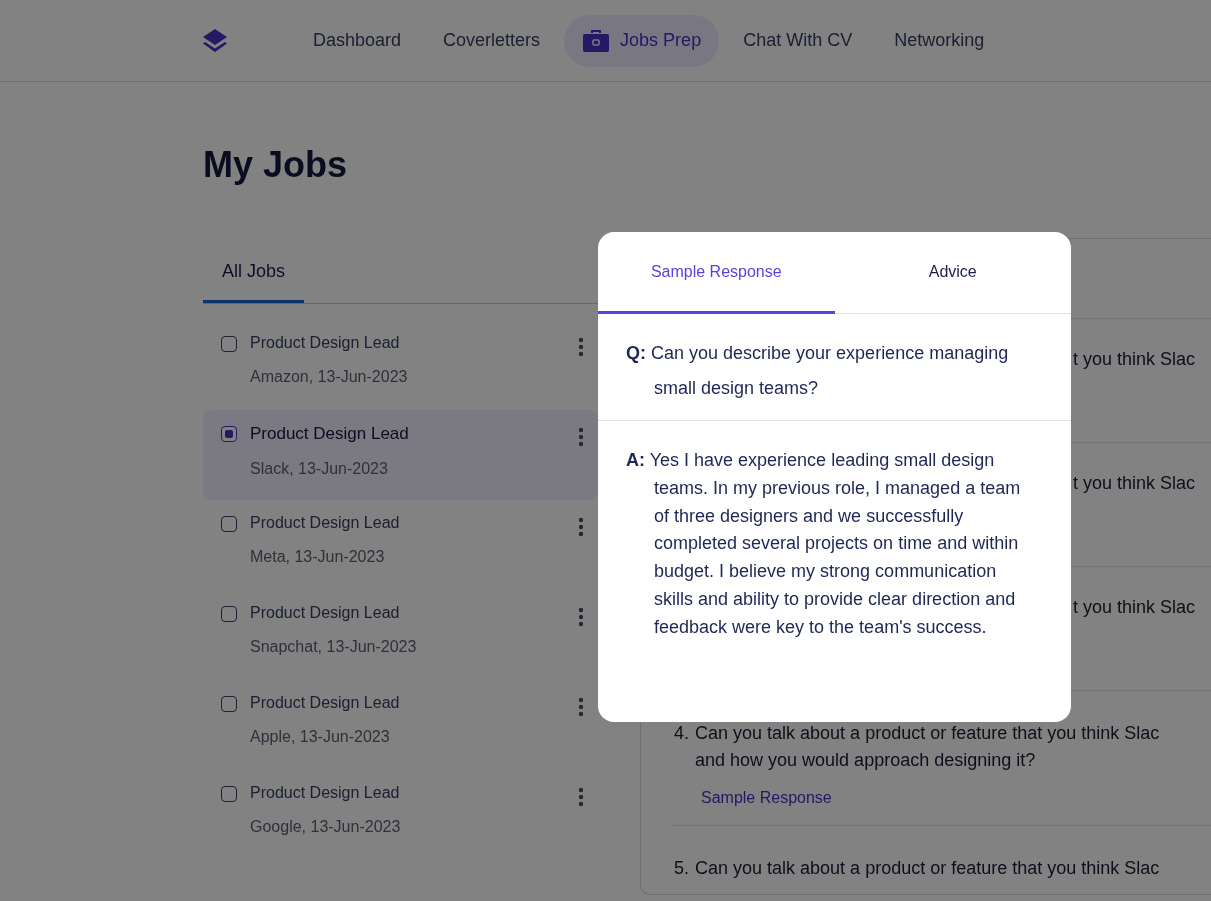 The height and width of the screenshot is (901, 1211). What do you see at coordinates (334, 647) in the screenshot?
I see `job-company-date: Snapchat, 13-Jun-2023` at bounding box center [334, 647].